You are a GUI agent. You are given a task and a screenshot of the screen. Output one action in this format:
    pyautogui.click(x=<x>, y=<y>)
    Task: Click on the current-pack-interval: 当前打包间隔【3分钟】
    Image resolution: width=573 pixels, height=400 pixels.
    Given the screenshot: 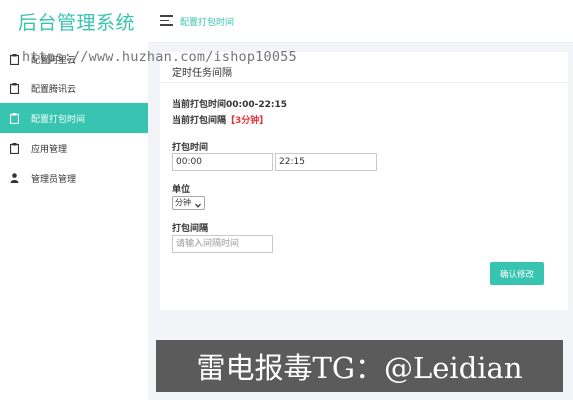 What is the action you would take?
    pyautogui.click(x=220, y=119)
    